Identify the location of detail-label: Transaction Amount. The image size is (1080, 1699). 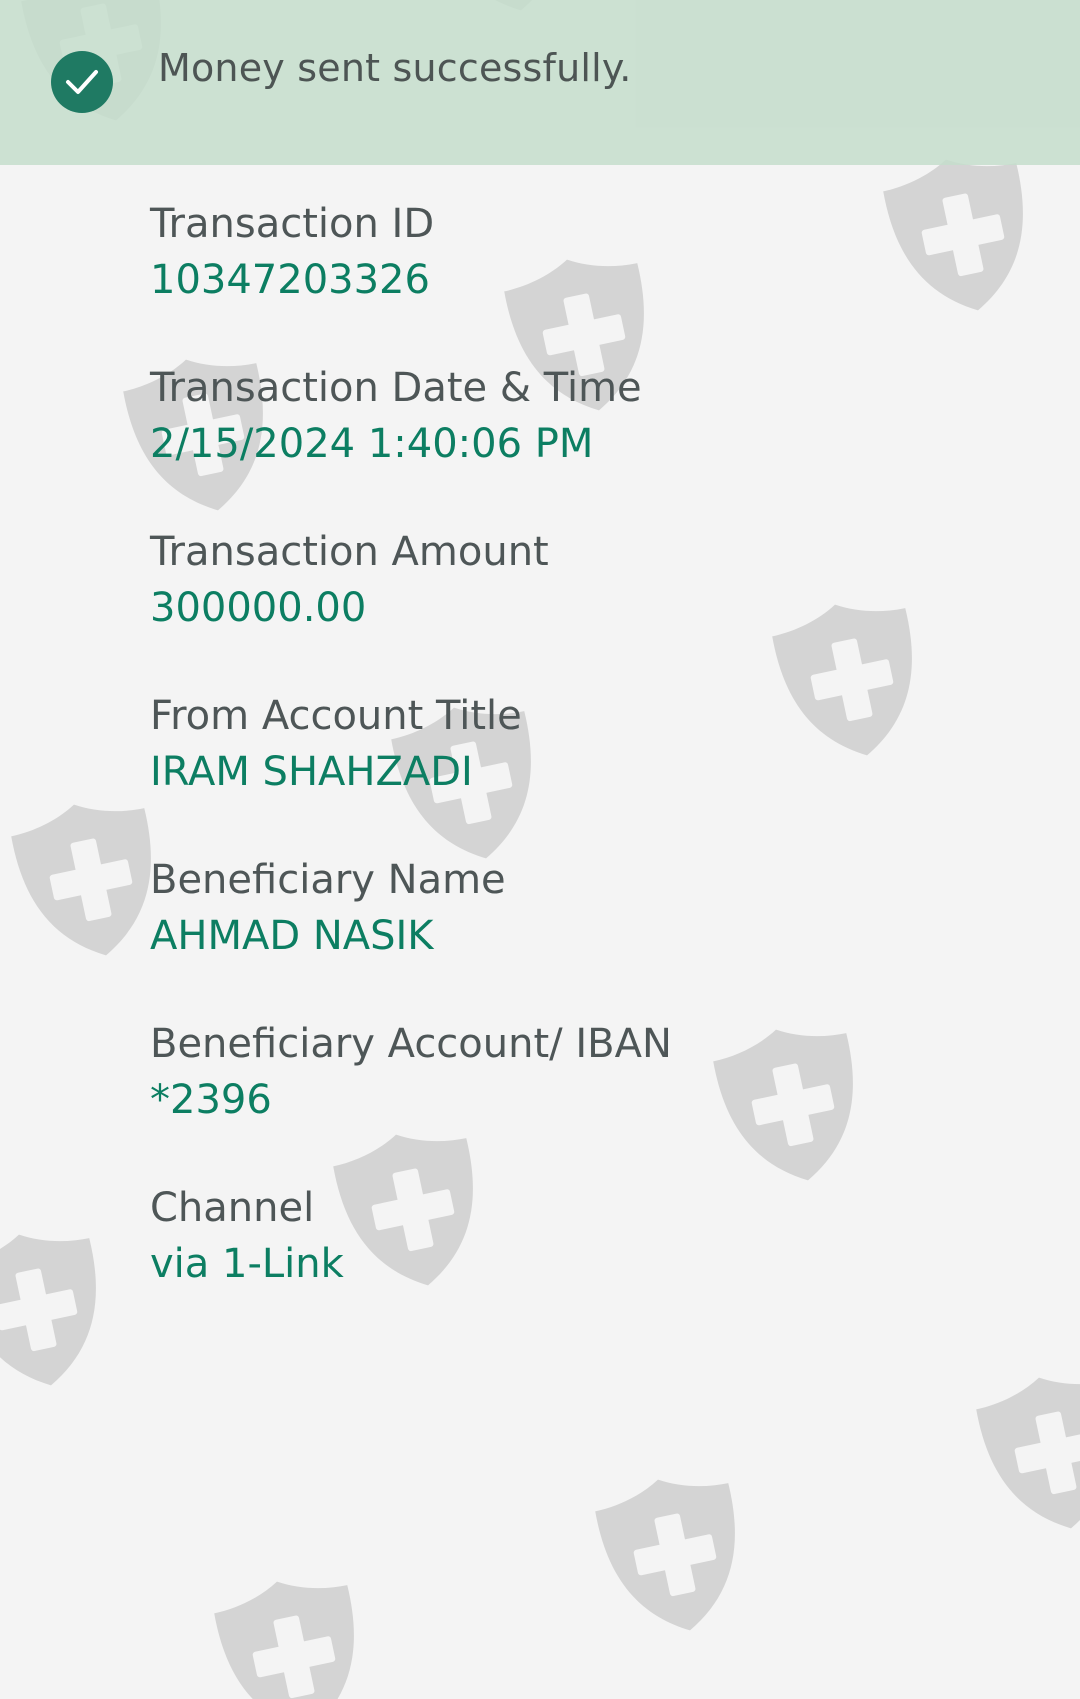
(349, 552).